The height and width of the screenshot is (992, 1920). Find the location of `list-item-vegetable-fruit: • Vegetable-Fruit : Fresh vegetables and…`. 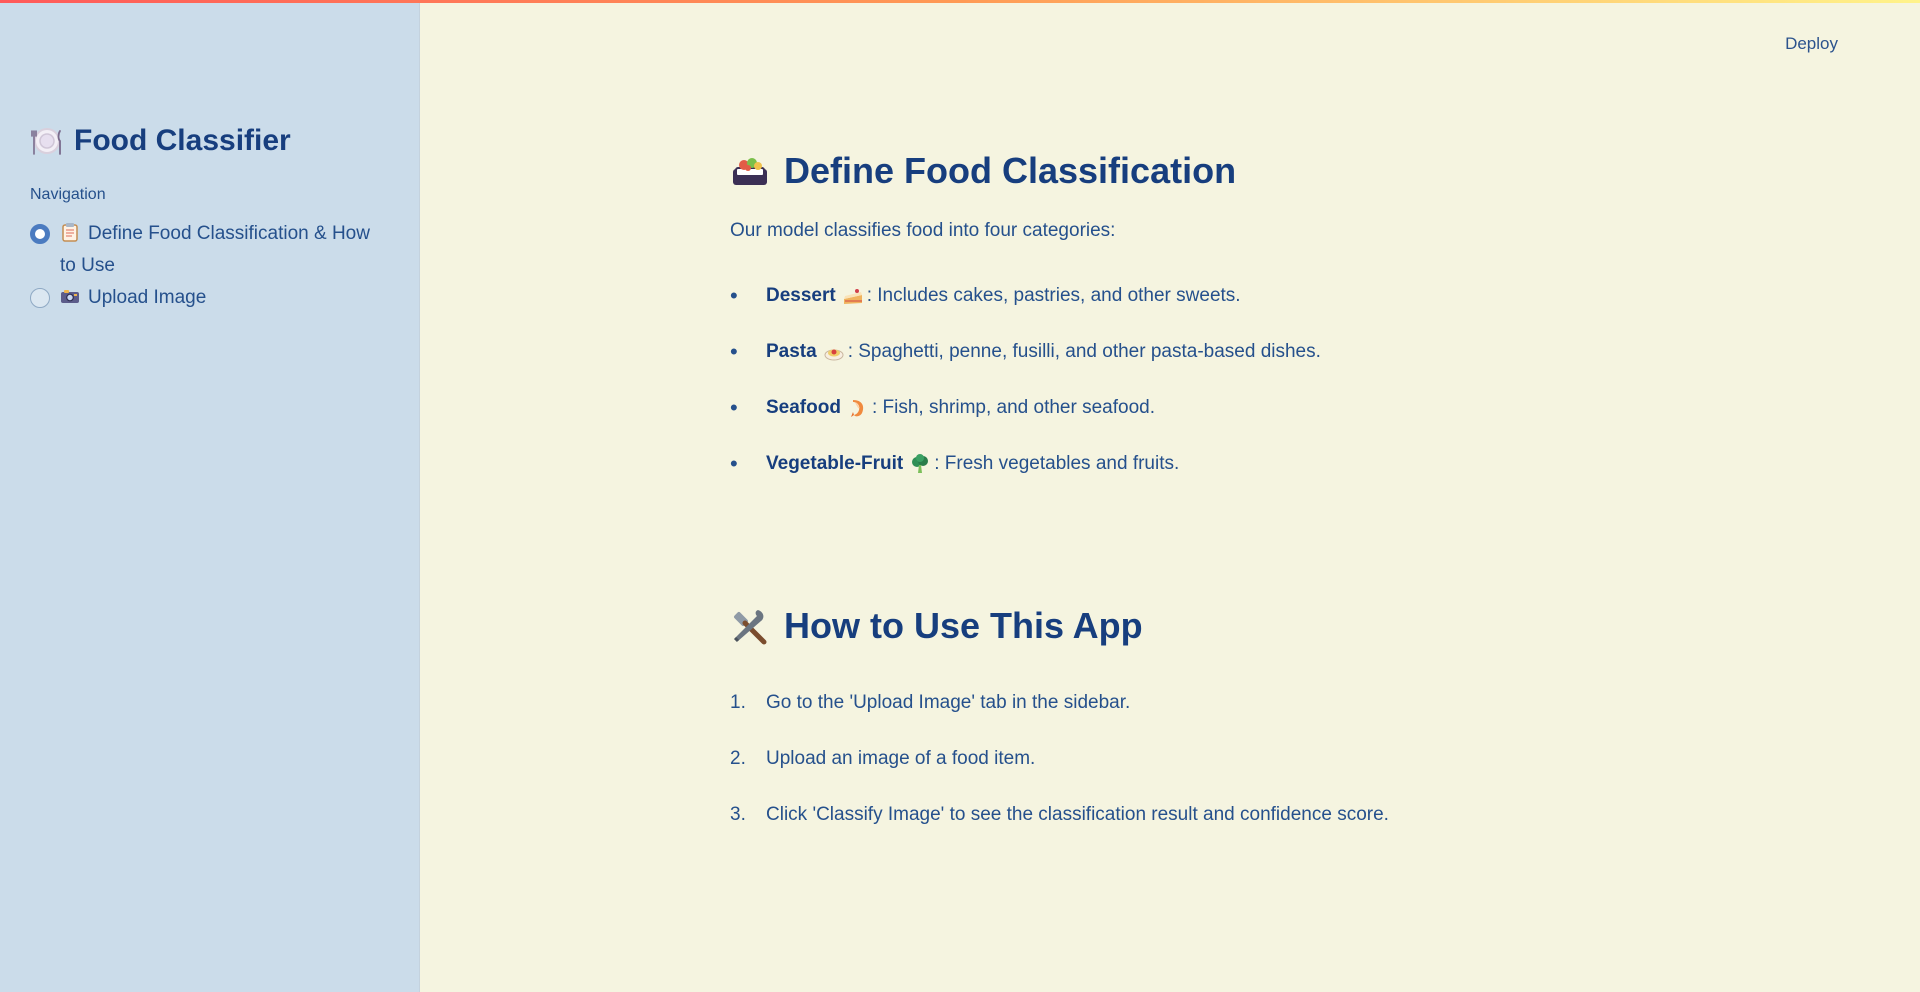

list-item-vegetable-fruit: • Vegetable-Fruit : Fresh vegetables and… is located at coordinates (1180, 464).